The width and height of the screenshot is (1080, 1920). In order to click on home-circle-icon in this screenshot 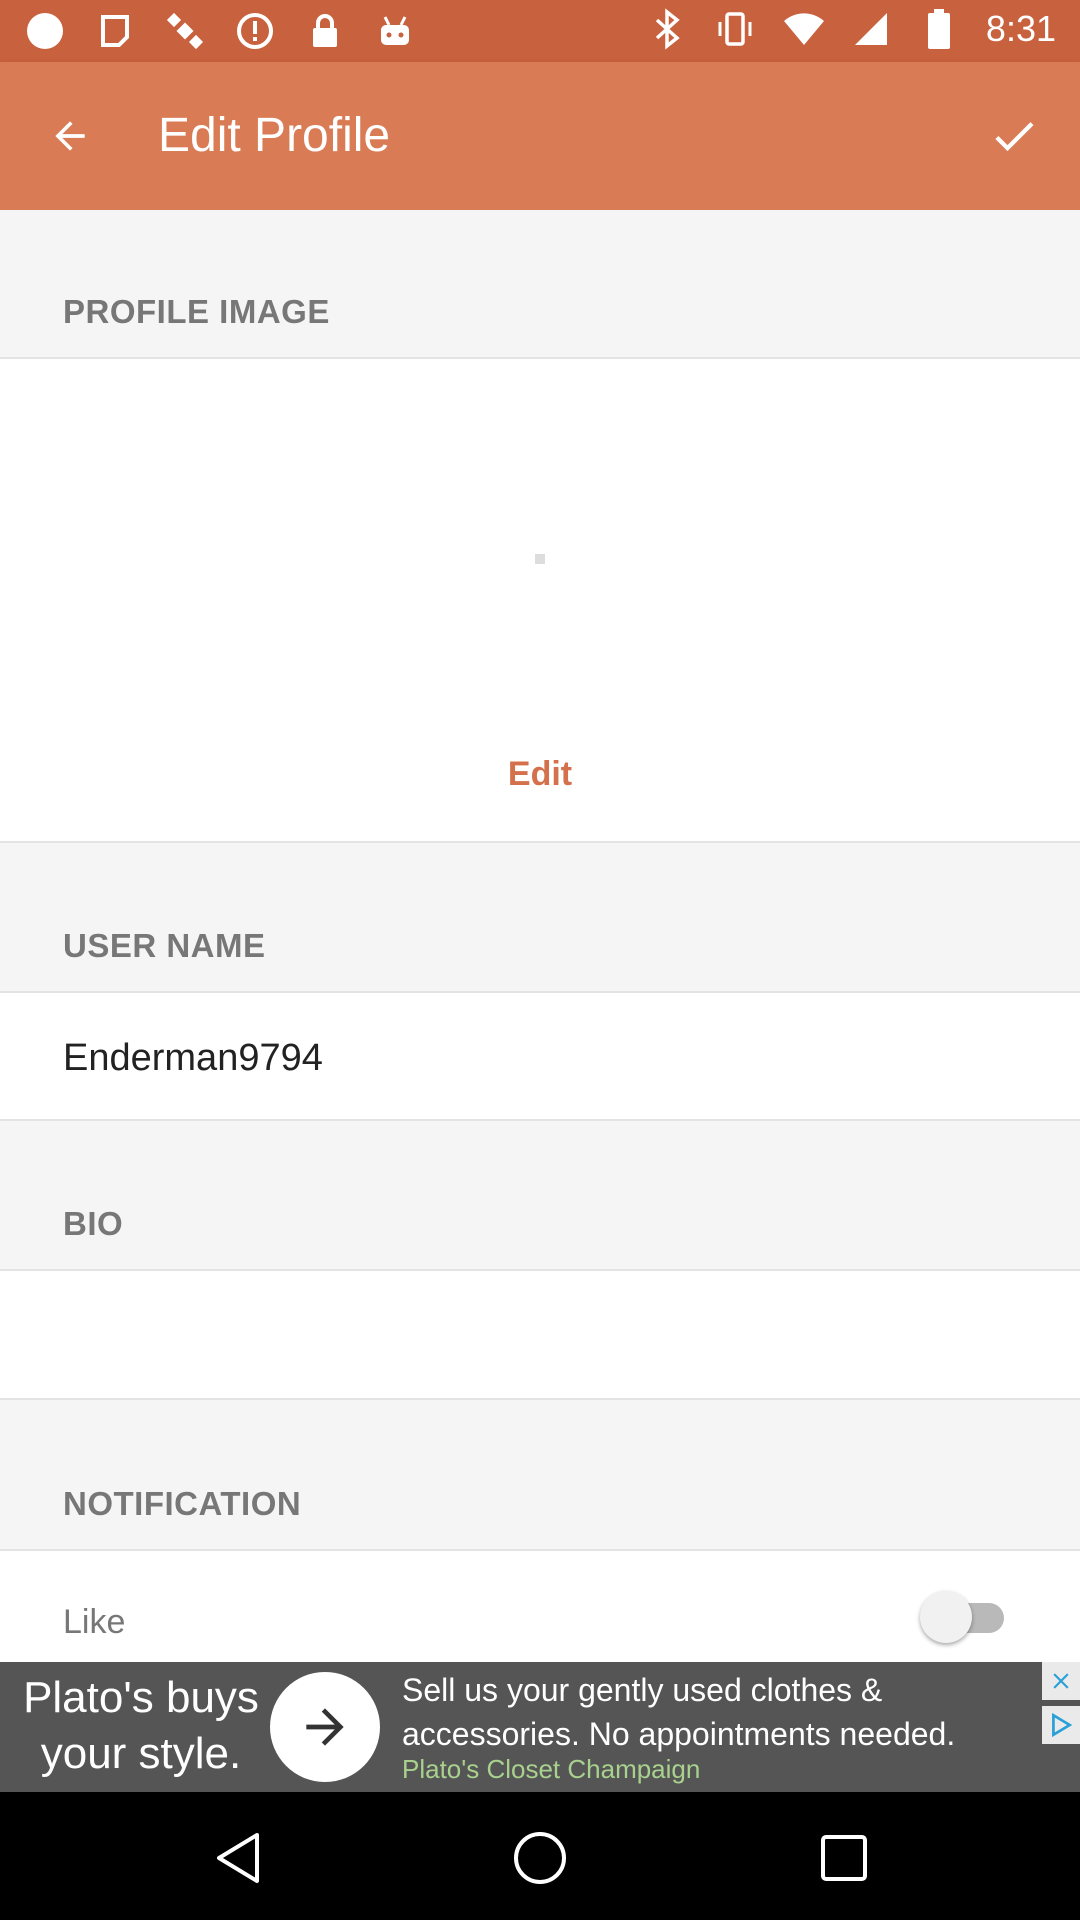, I will do `click(540, 1858)`.